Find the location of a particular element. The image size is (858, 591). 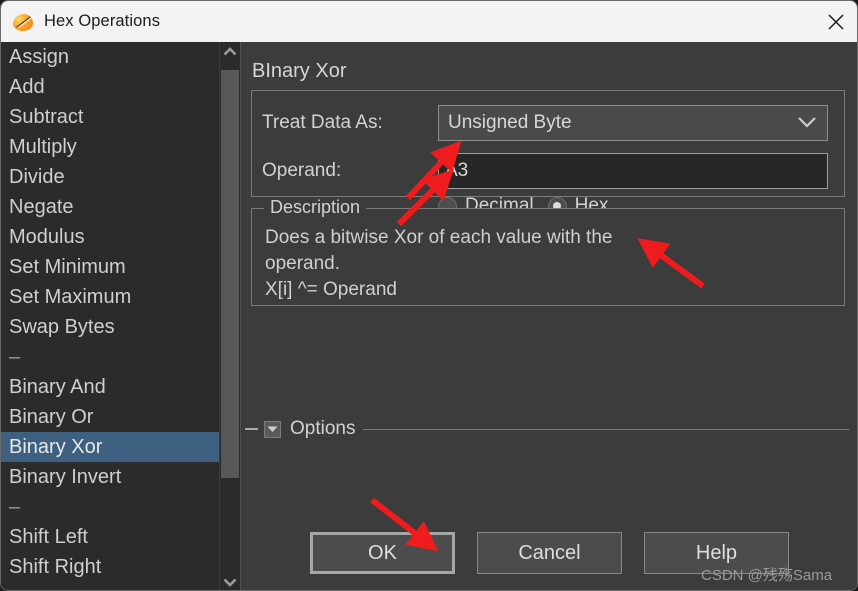

treat-data-as-label: Treat Data As: is located at coordinates (322, 122).